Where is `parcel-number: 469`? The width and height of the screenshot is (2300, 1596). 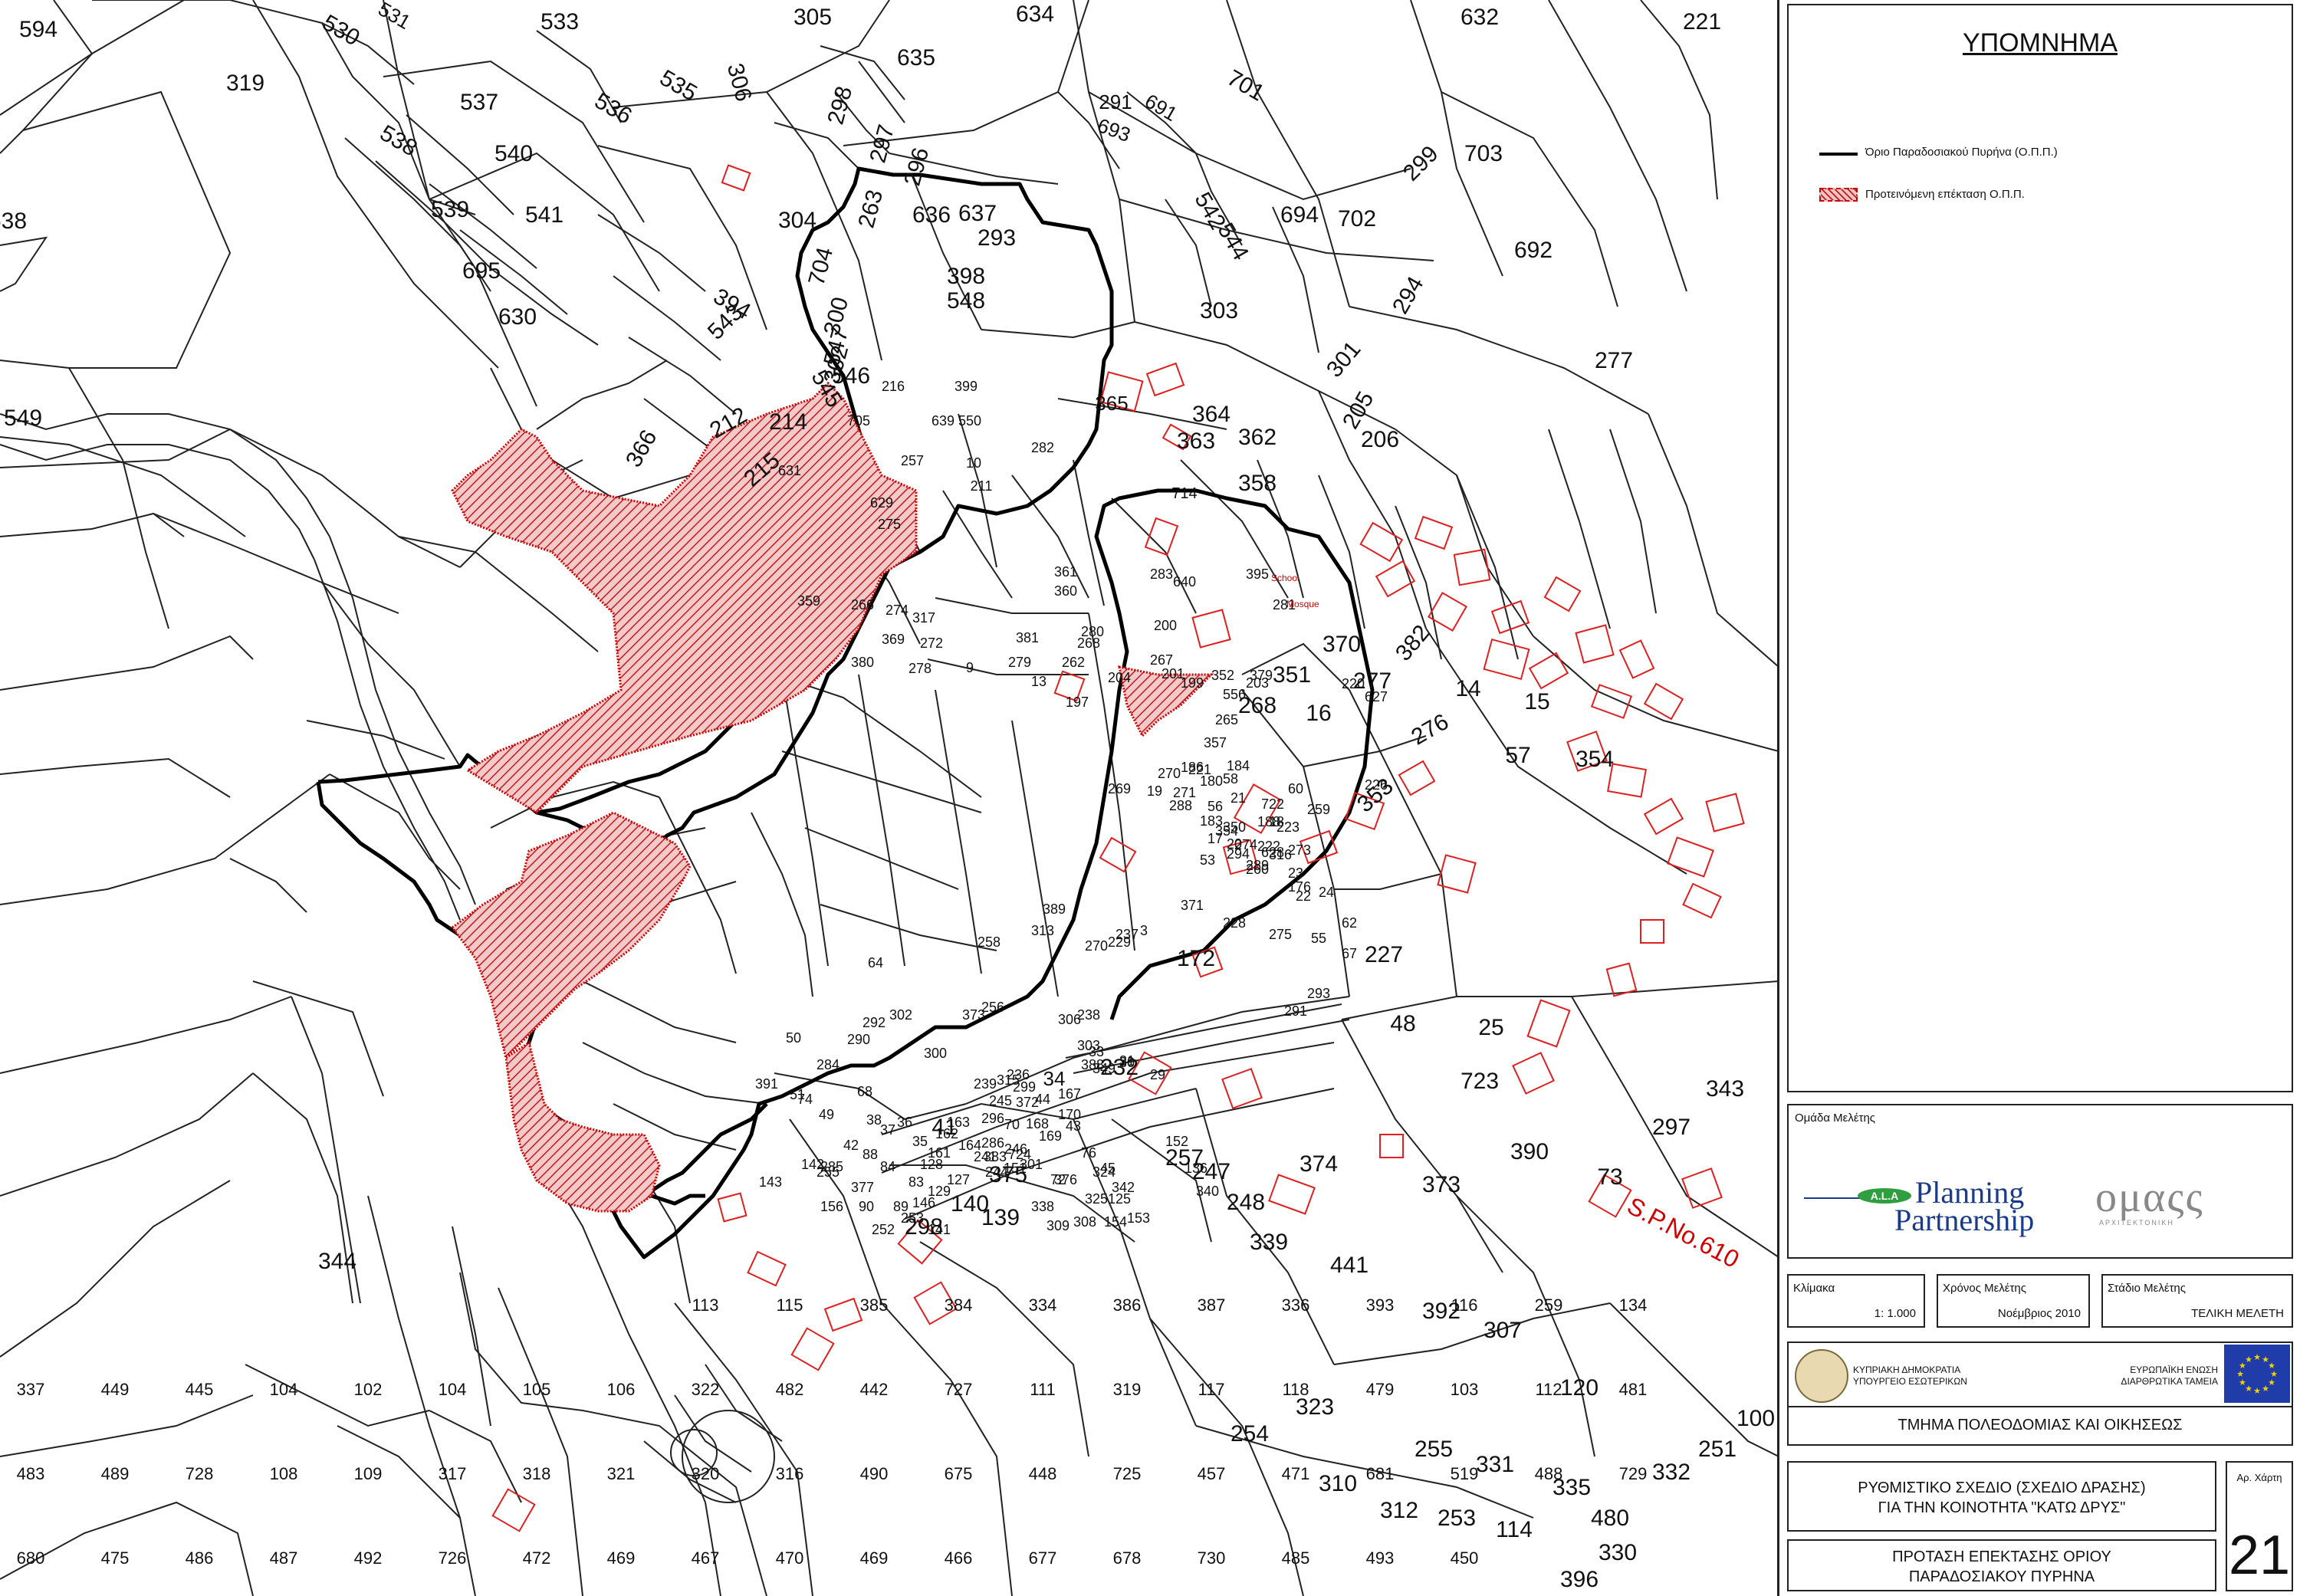
parcel-number: 469 is located at coordinates (622, 1558).